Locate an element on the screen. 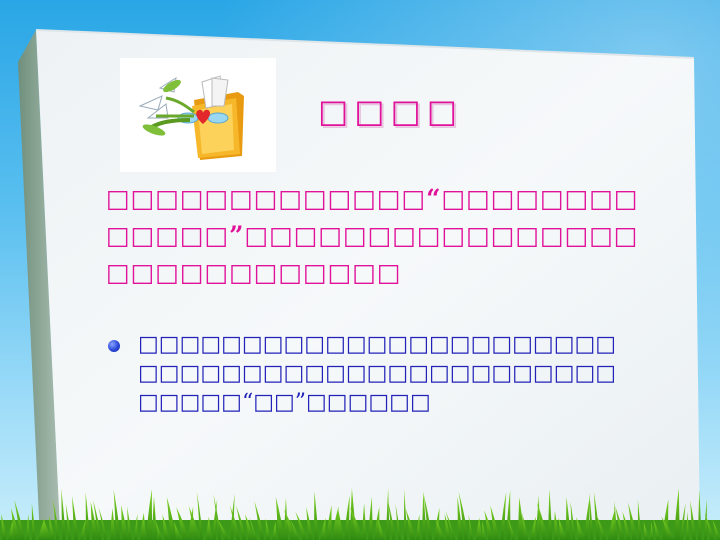 Image resolution: width=720 pixels, height=540 pixels. intro-close-quote: ” is located at coordinates (237, 235).